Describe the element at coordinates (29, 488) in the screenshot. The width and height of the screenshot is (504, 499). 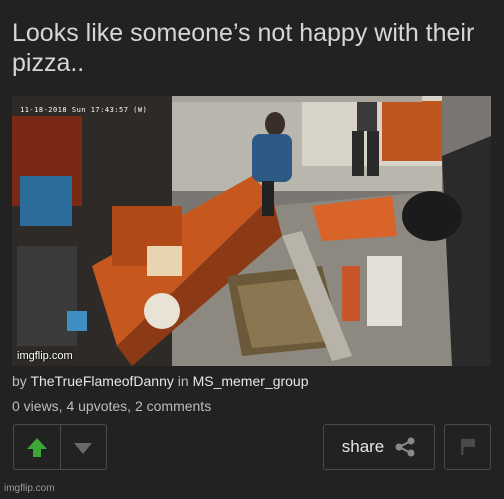
I see `footer-watermark: imgflip.com` at that location.